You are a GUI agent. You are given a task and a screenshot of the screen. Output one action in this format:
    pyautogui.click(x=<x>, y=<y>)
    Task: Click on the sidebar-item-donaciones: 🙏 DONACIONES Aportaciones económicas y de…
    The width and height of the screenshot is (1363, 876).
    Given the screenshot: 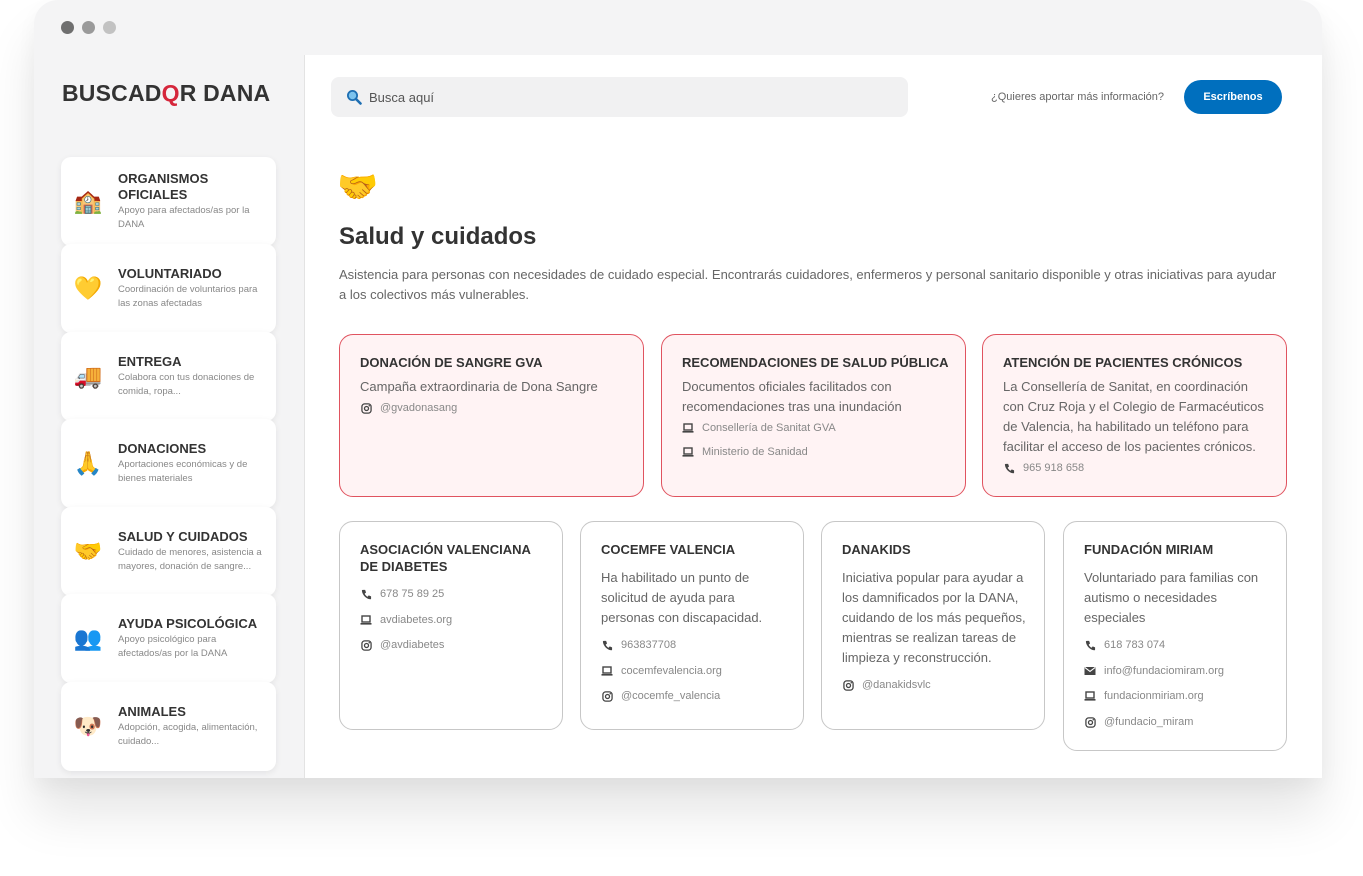 What is the action you would take?
    pyautogui.click(x=168, y=463)
    